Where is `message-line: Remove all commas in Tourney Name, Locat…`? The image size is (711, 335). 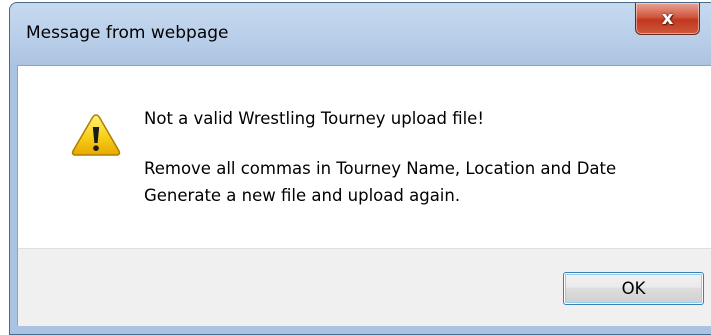 message-line: Remove all commas in Tourney Name, Locat… is located at coordinates (380, 168).